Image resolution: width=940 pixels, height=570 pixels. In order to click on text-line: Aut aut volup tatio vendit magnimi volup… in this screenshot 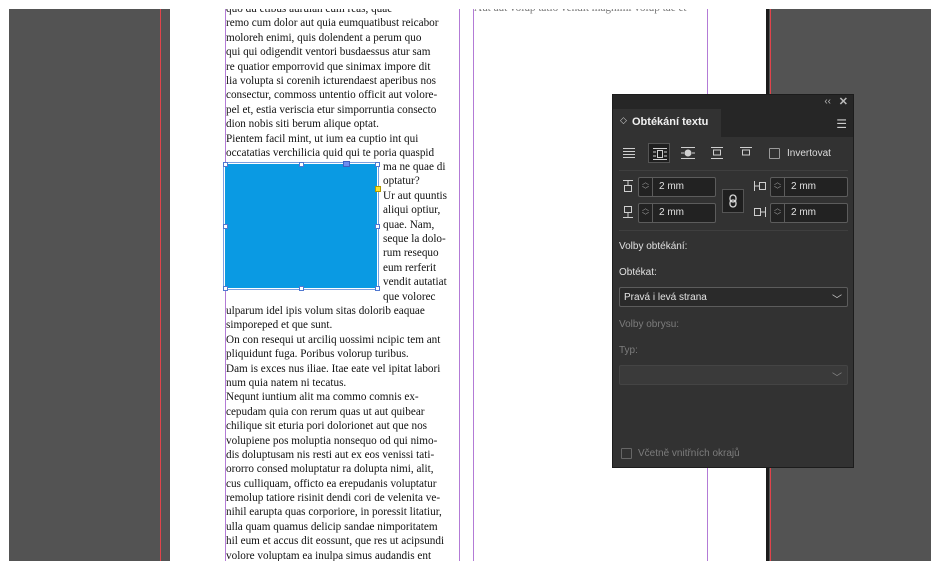, I will do `click(580, 12)`.